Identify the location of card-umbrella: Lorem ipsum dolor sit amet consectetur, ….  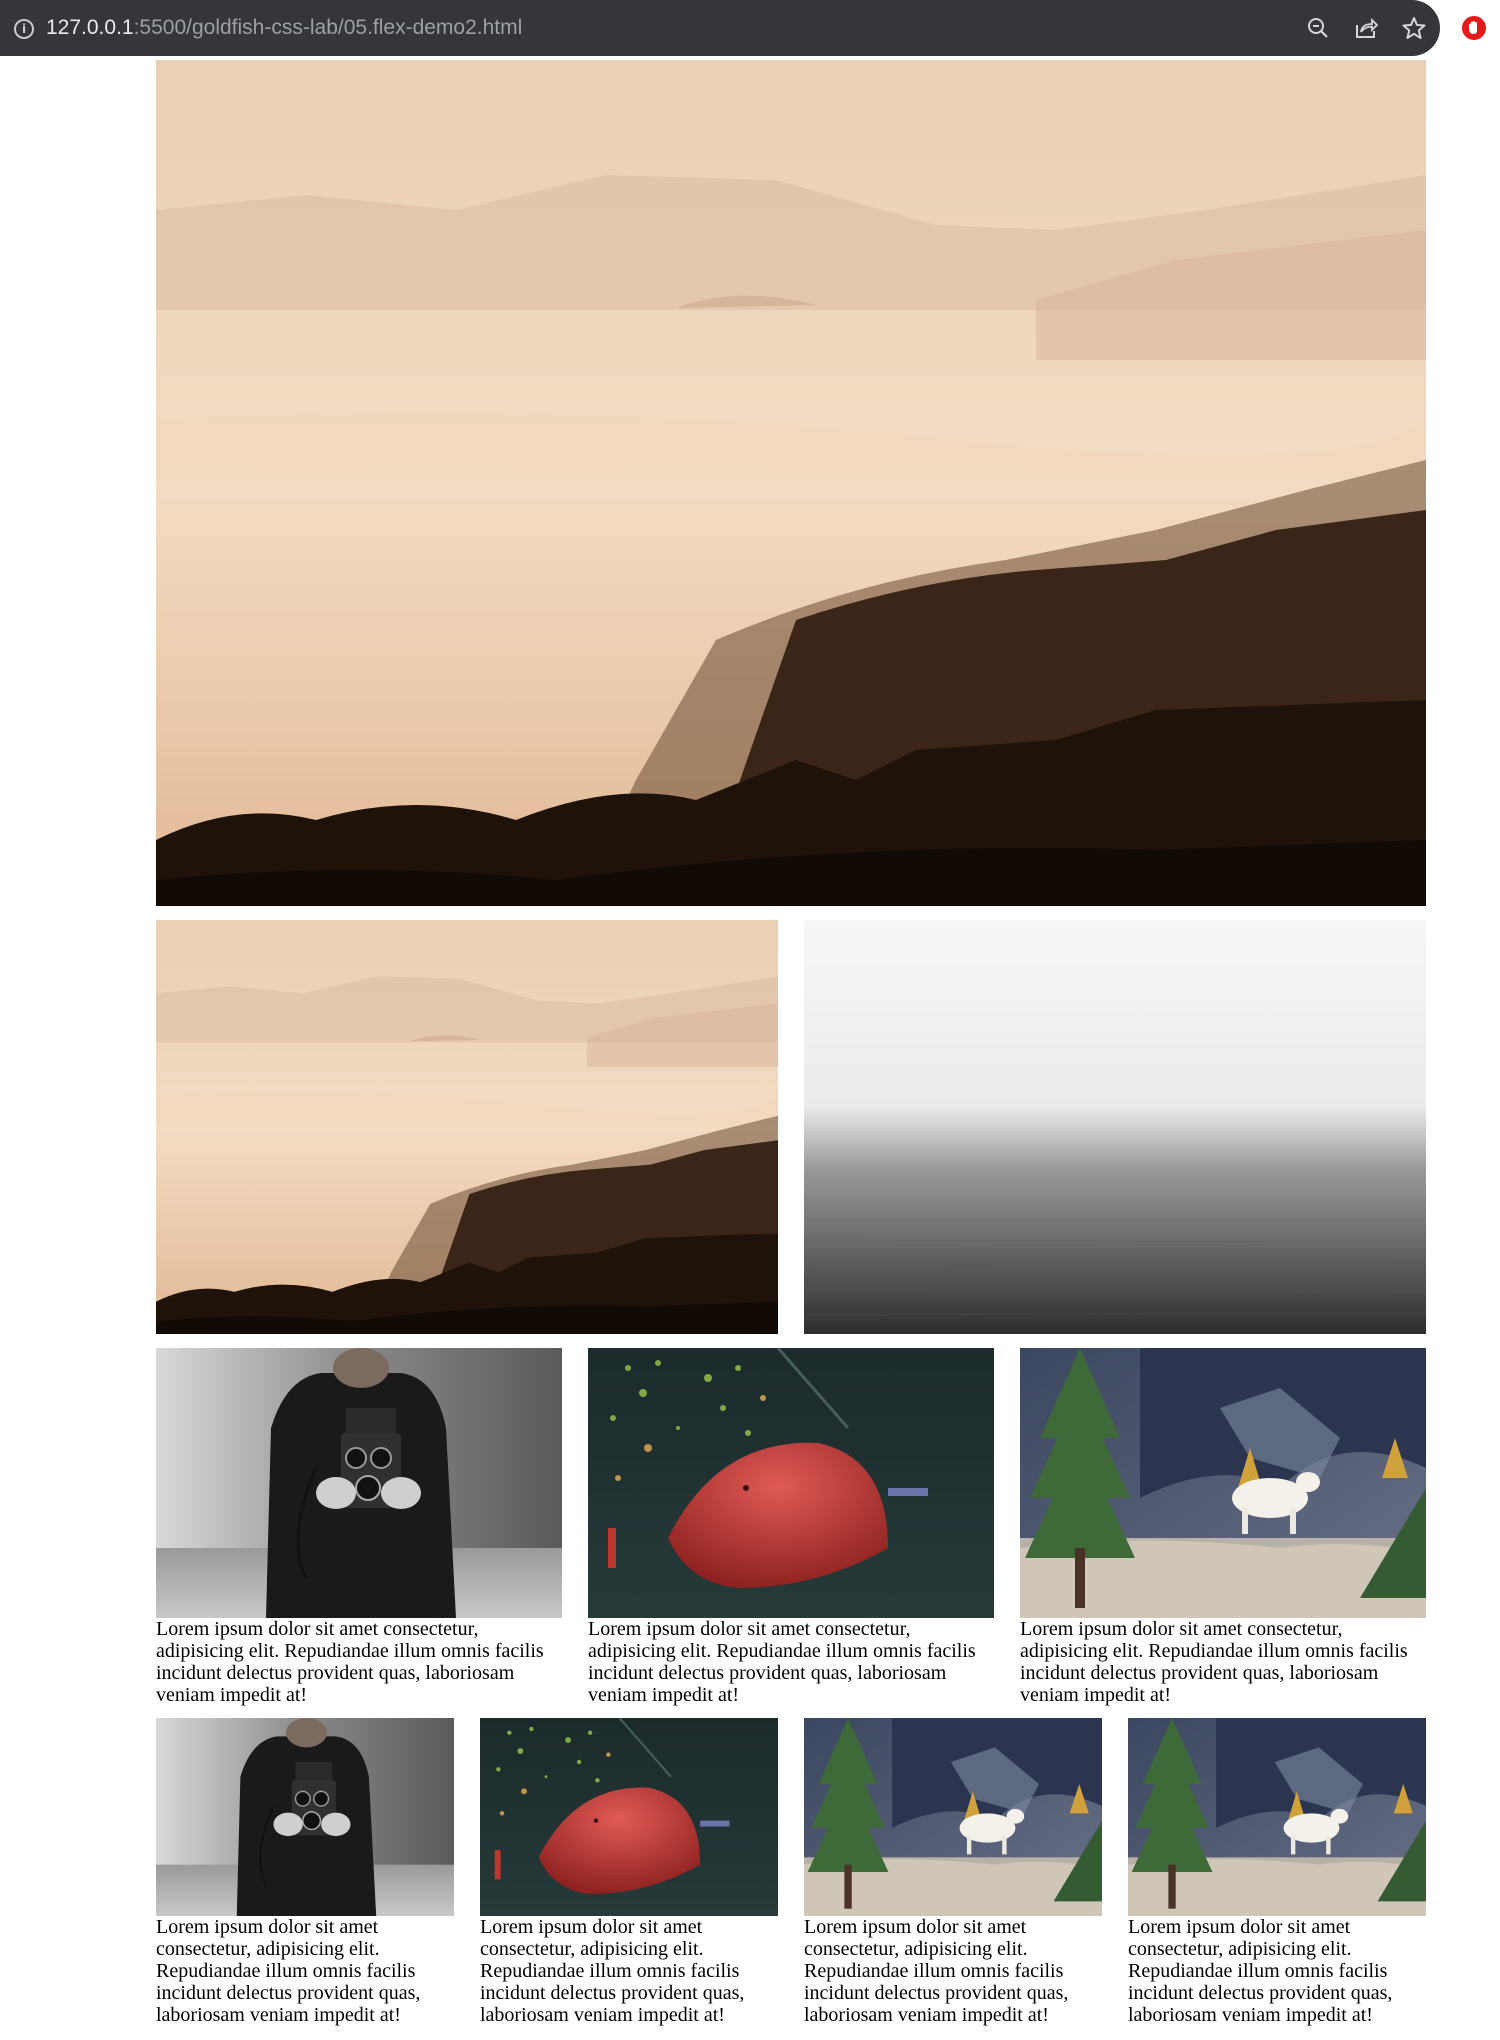
(791, 1527).